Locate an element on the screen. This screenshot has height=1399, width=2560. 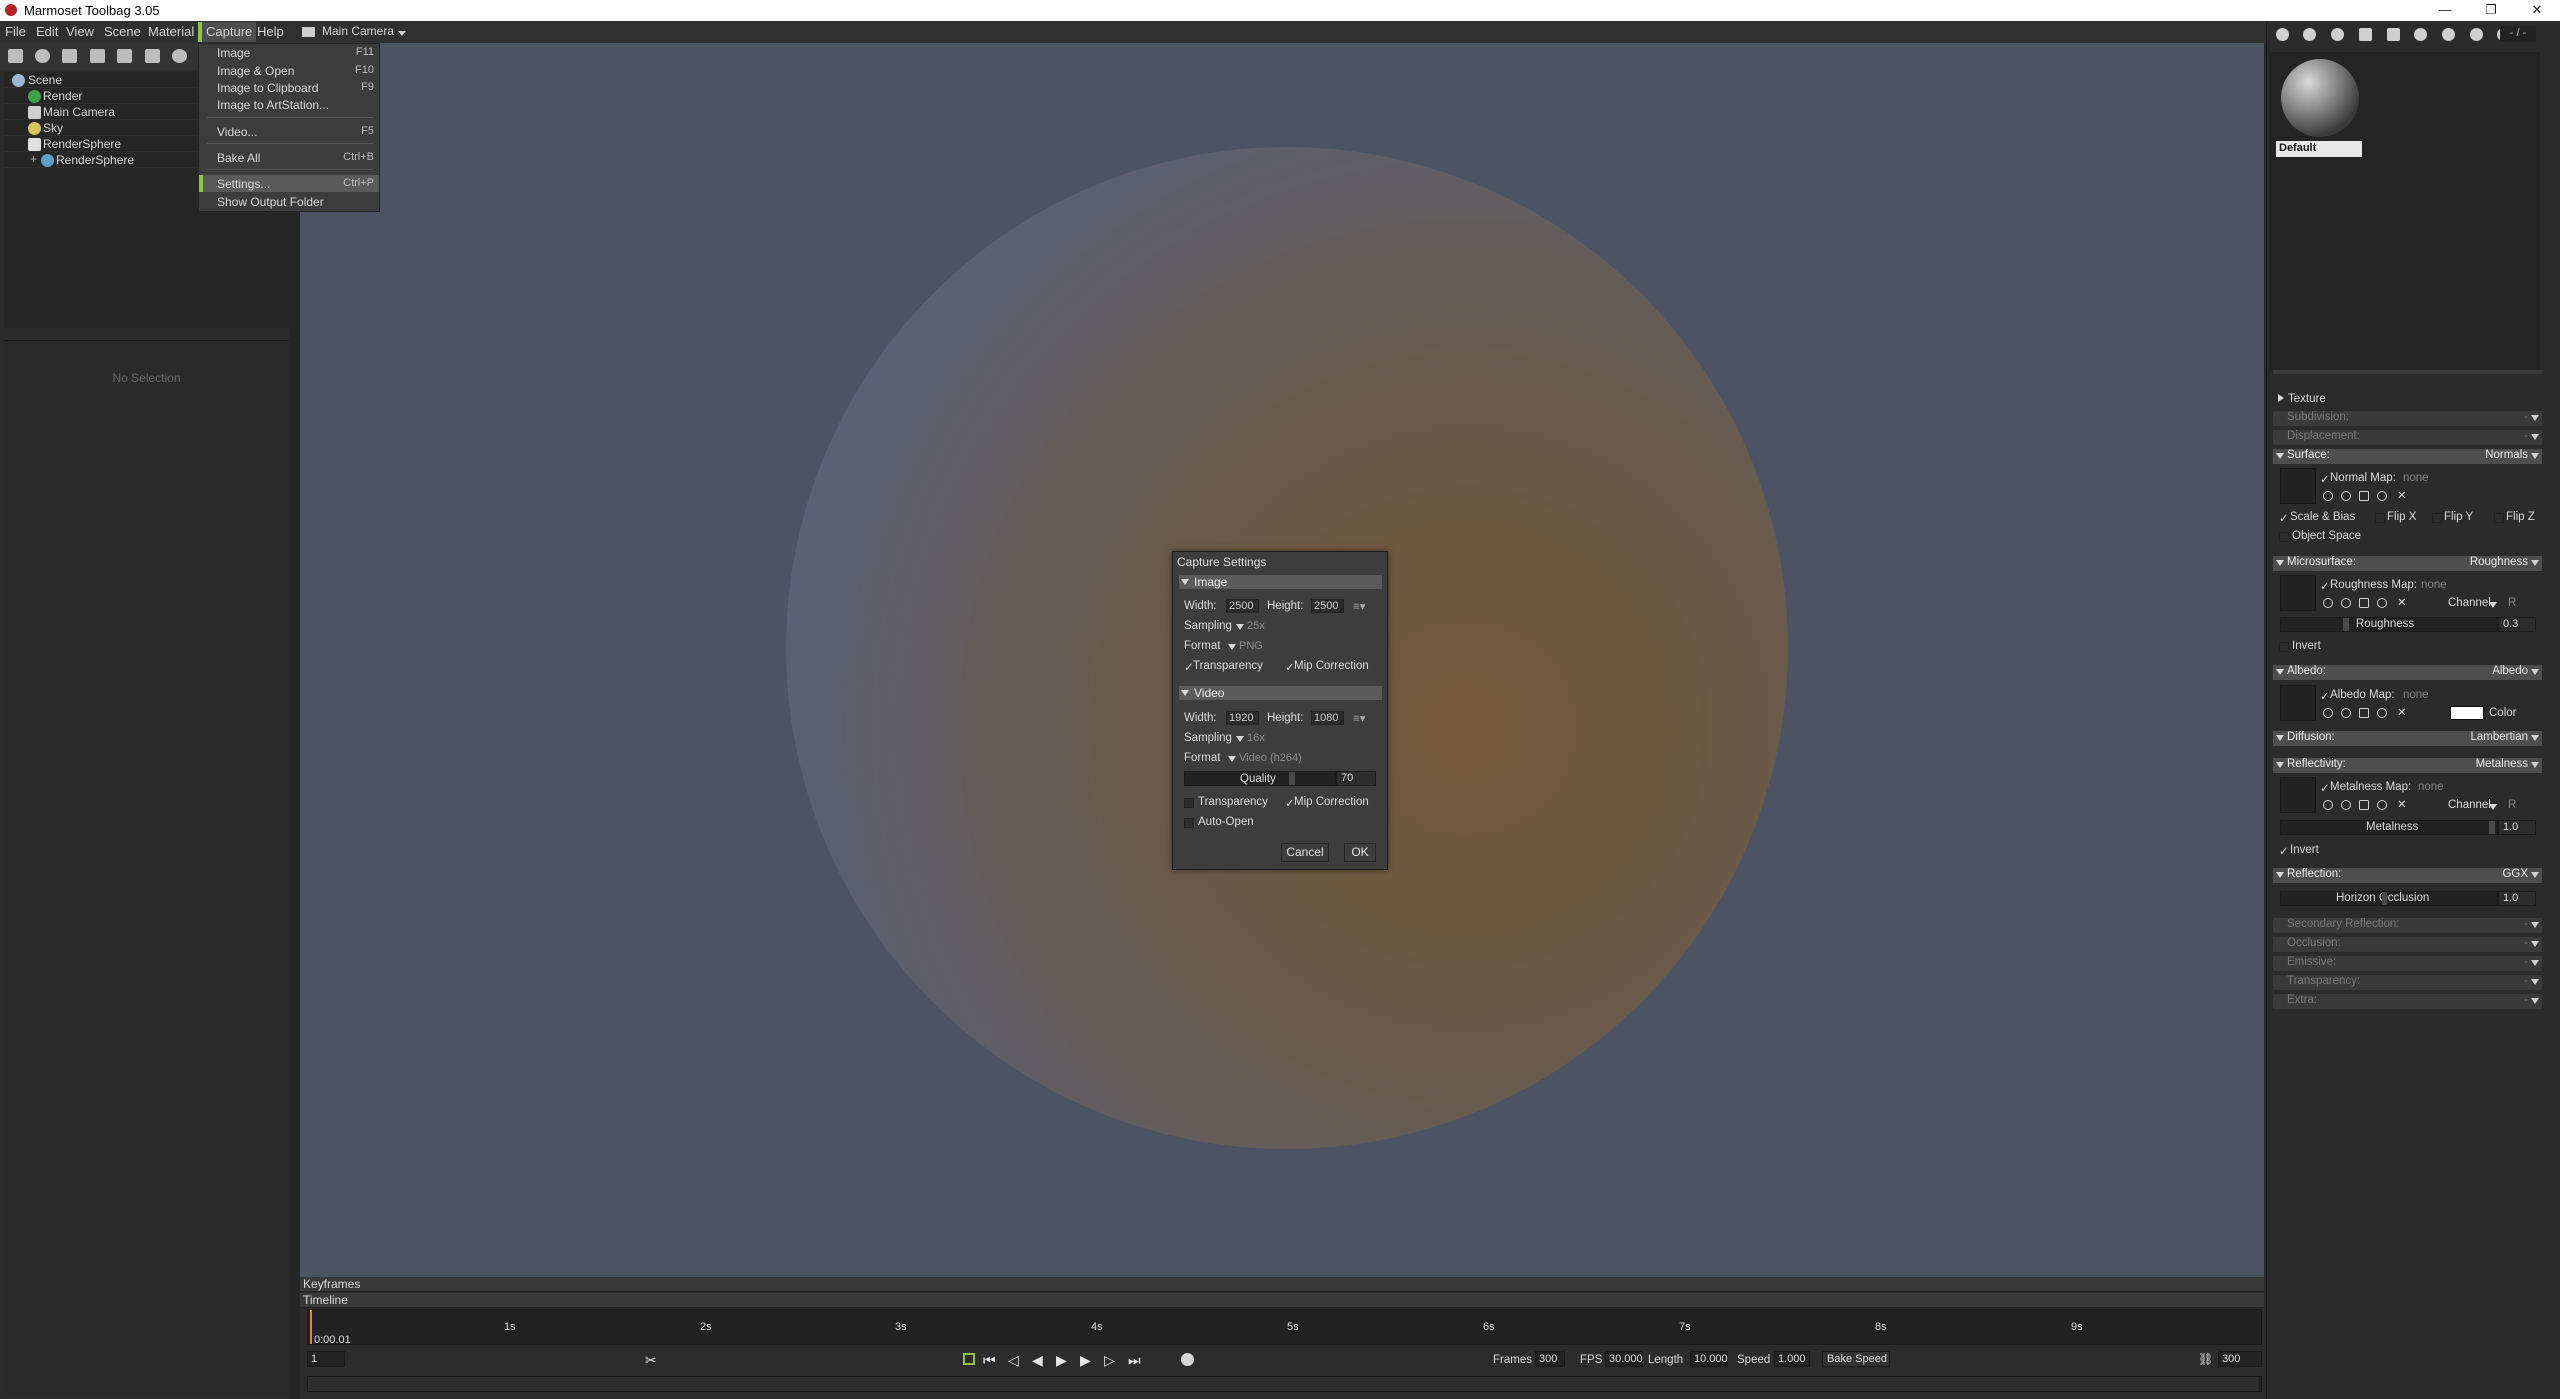
material-thumbnail is located at coordinates (2320, 98).